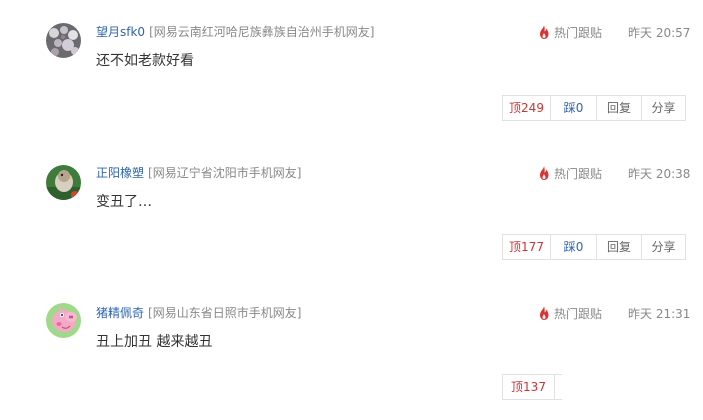 The image size is (703, 420). What do you see at coordinates (532, 247) in the screenshot?
I see `upvote-count: 177` at bounding box center [532, 247].